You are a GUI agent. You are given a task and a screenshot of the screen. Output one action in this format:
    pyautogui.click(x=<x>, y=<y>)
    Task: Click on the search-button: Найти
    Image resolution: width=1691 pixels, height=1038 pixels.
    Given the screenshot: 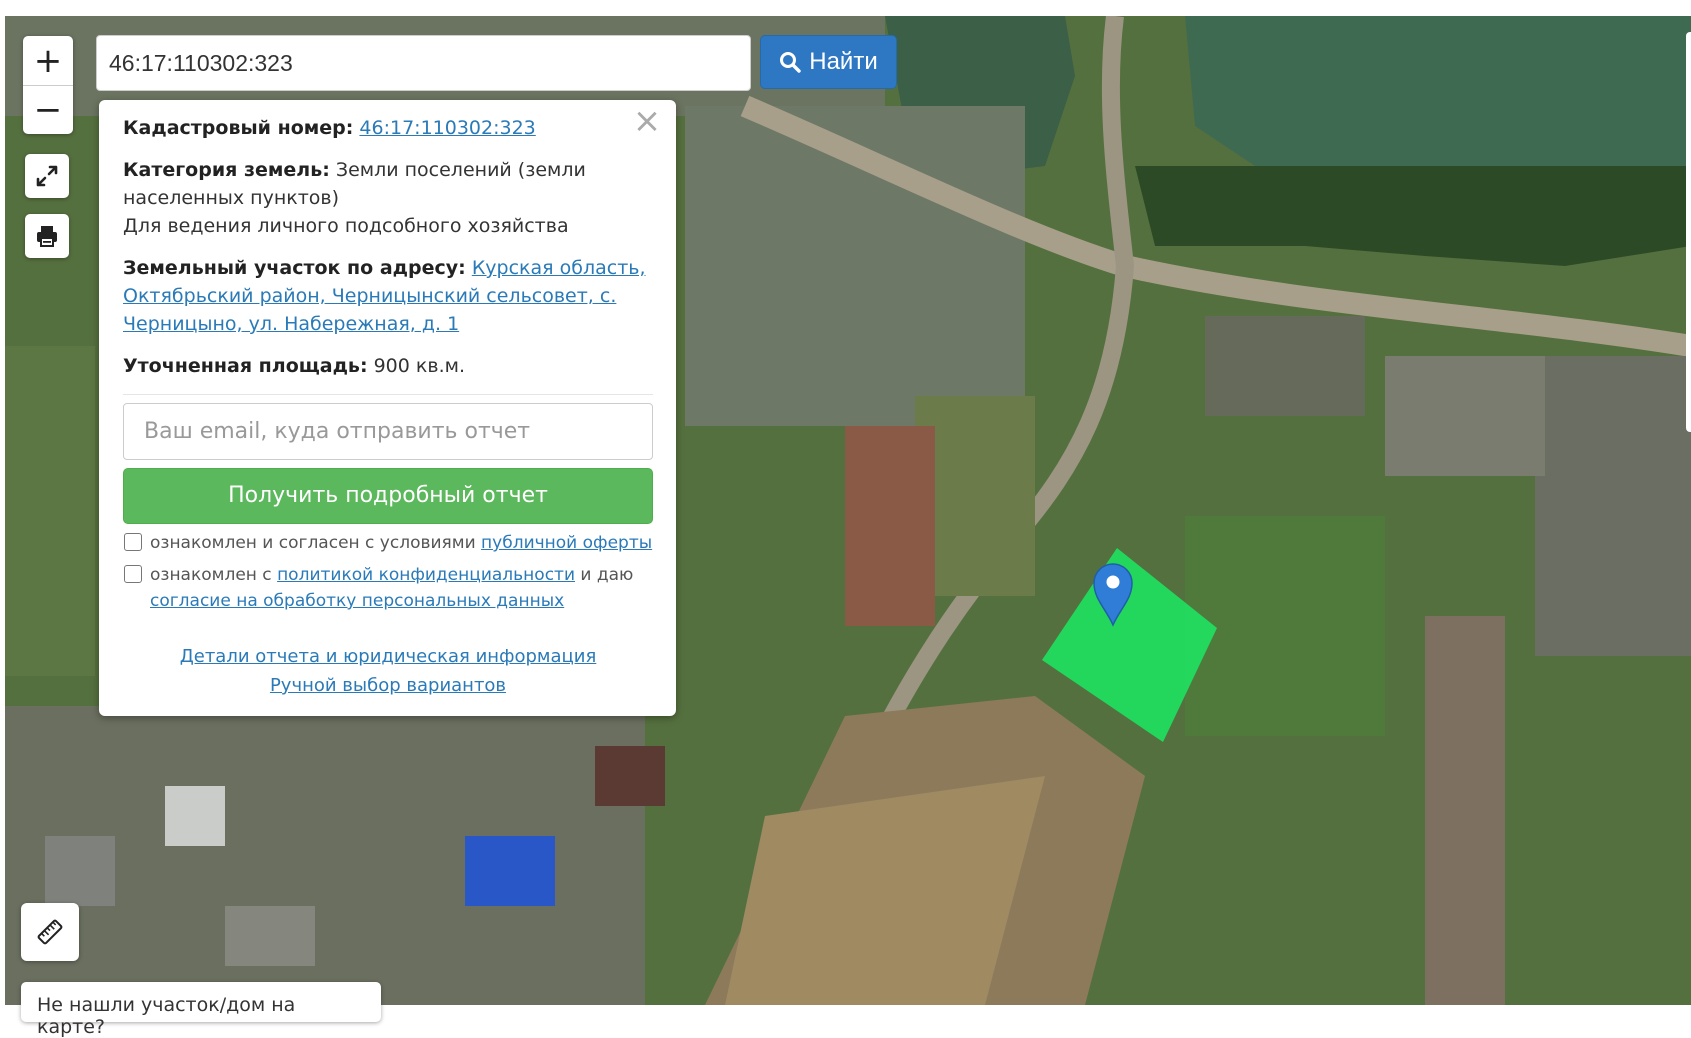 What is the action you would take?
    pyautogui.click(x=828, y=62)
    